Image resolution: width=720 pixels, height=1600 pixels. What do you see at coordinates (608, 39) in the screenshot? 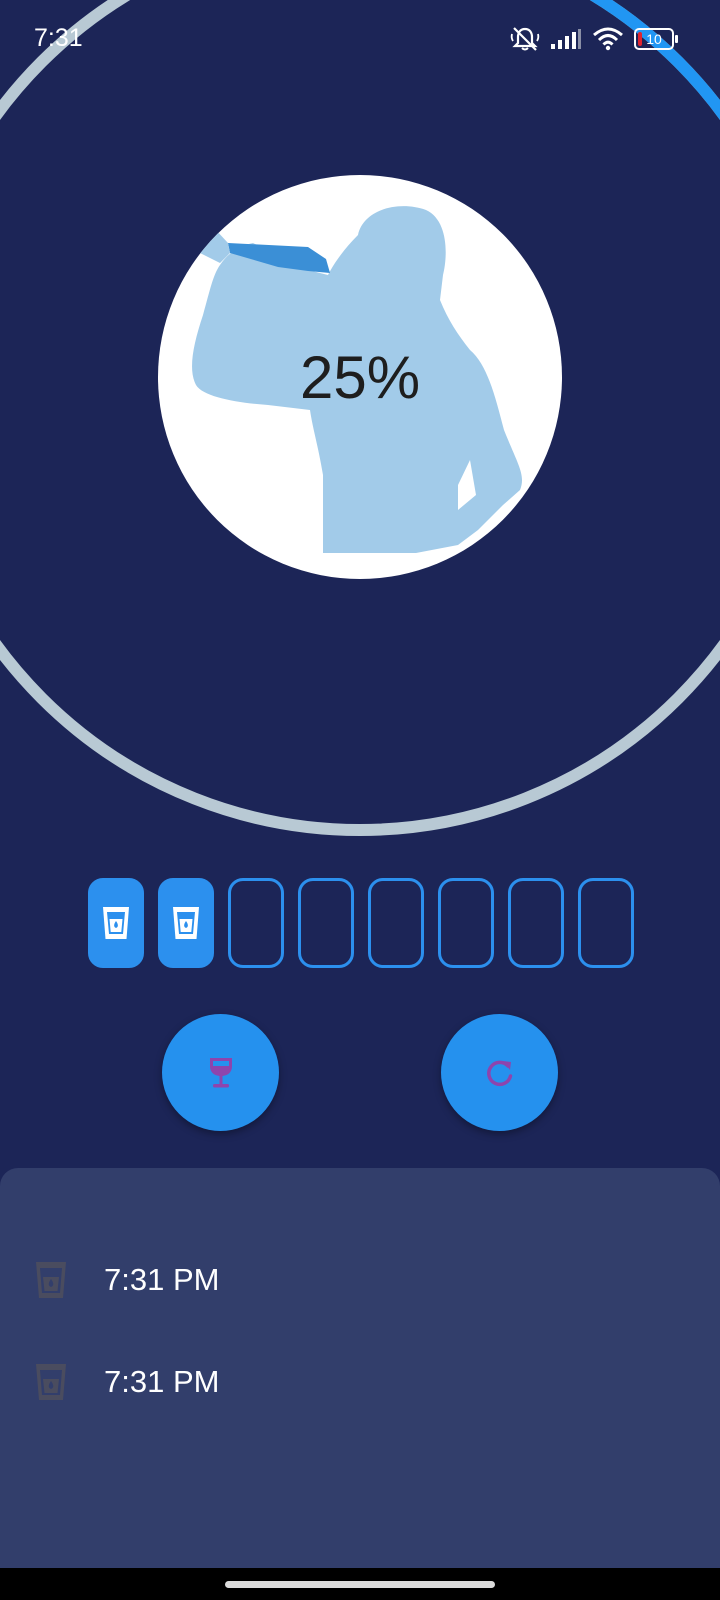
I see `wifi-icon` at bounding box center [608, 39].